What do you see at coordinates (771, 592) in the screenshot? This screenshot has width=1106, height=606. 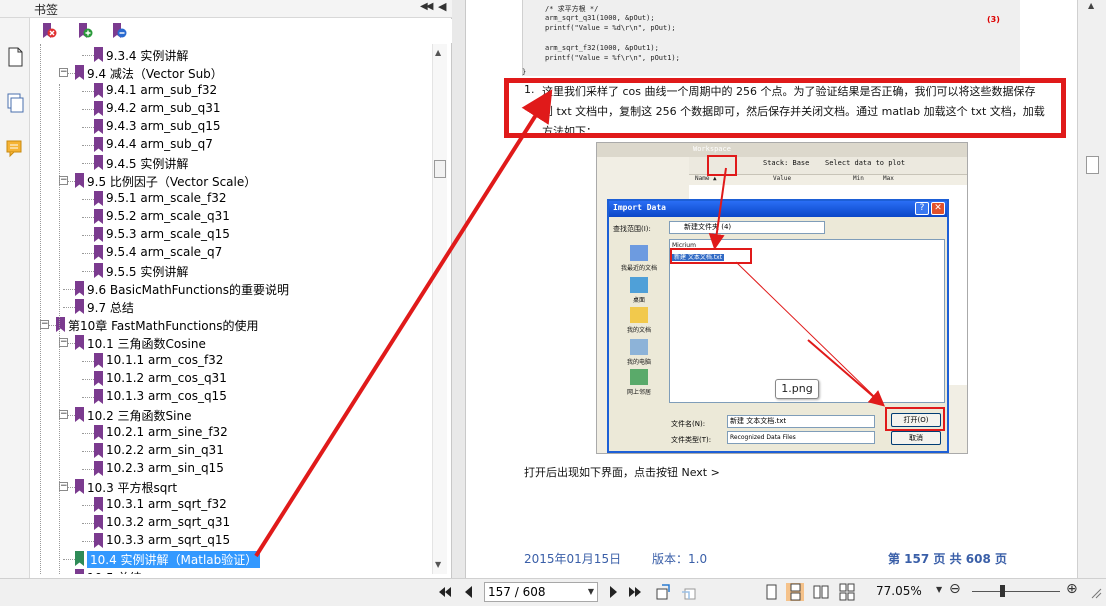 I see `single-page-icon` at bounding box center [771, 592].